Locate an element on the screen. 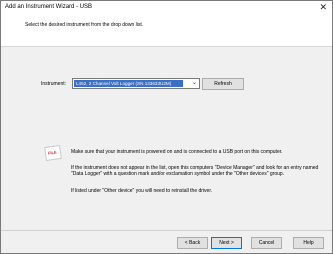 This screenshot has height=254, width=333. document-icon-text: FILE is located at coordinates (52, 152).